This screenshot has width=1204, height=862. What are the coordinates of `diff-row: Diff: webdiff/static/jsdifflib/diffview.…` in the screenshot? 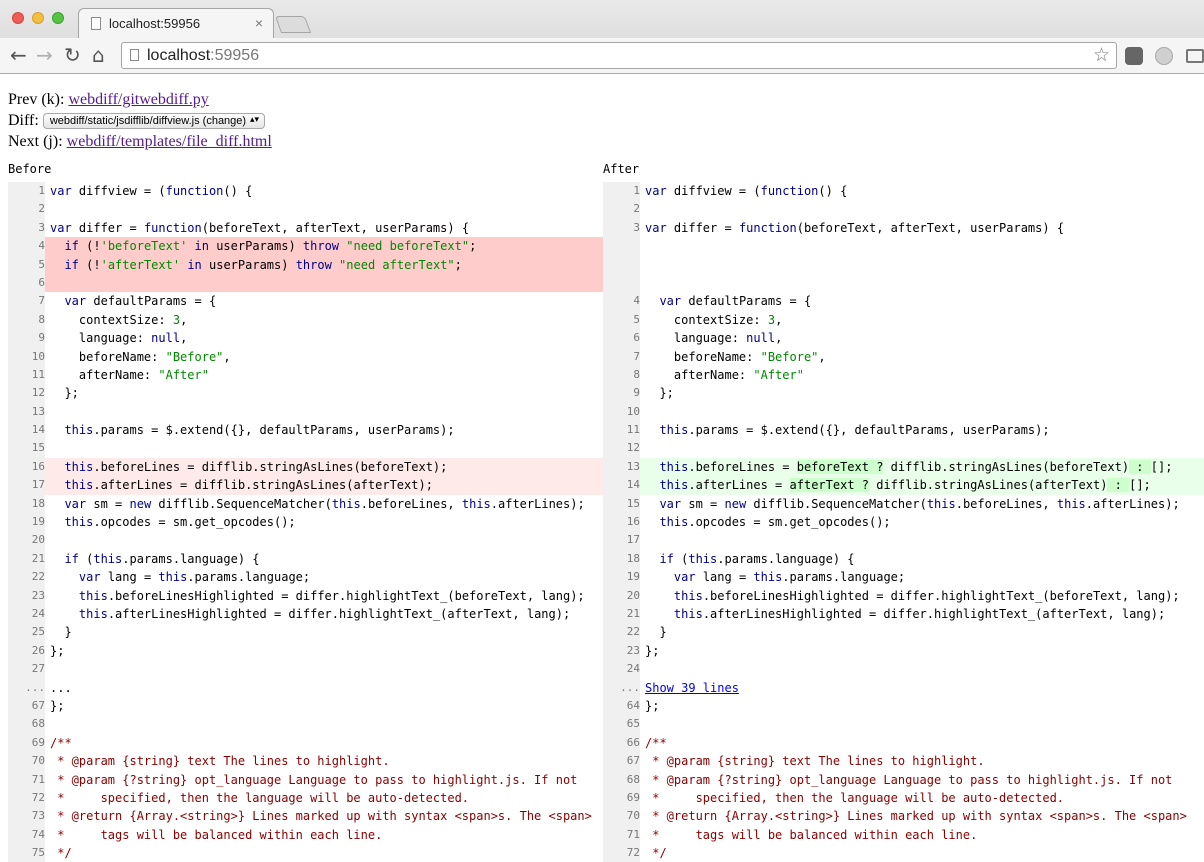 It's located at (140, 120).